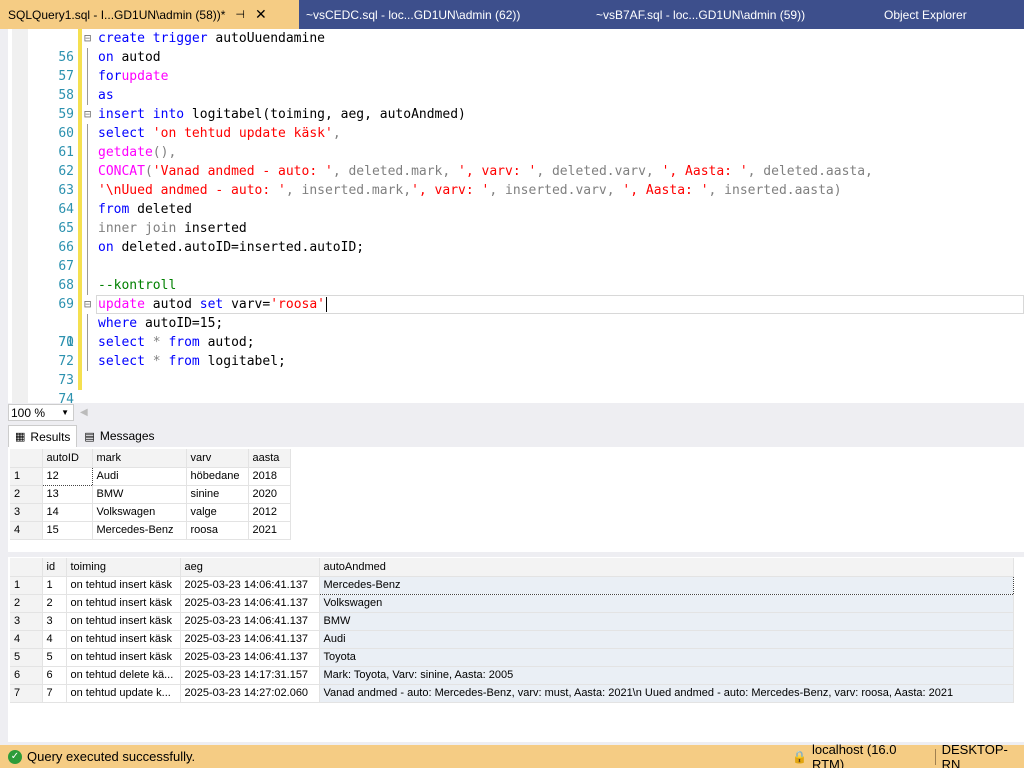 The width and height of the screenshot is (1024, 768). I want to click on code-line: 62 getdate(),, so click(516, 161).